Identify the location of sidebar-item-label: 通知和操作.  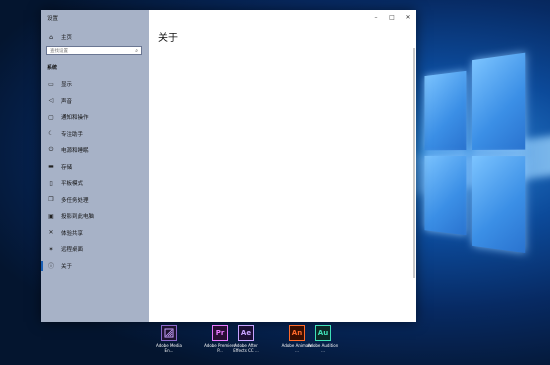
(75, 118).